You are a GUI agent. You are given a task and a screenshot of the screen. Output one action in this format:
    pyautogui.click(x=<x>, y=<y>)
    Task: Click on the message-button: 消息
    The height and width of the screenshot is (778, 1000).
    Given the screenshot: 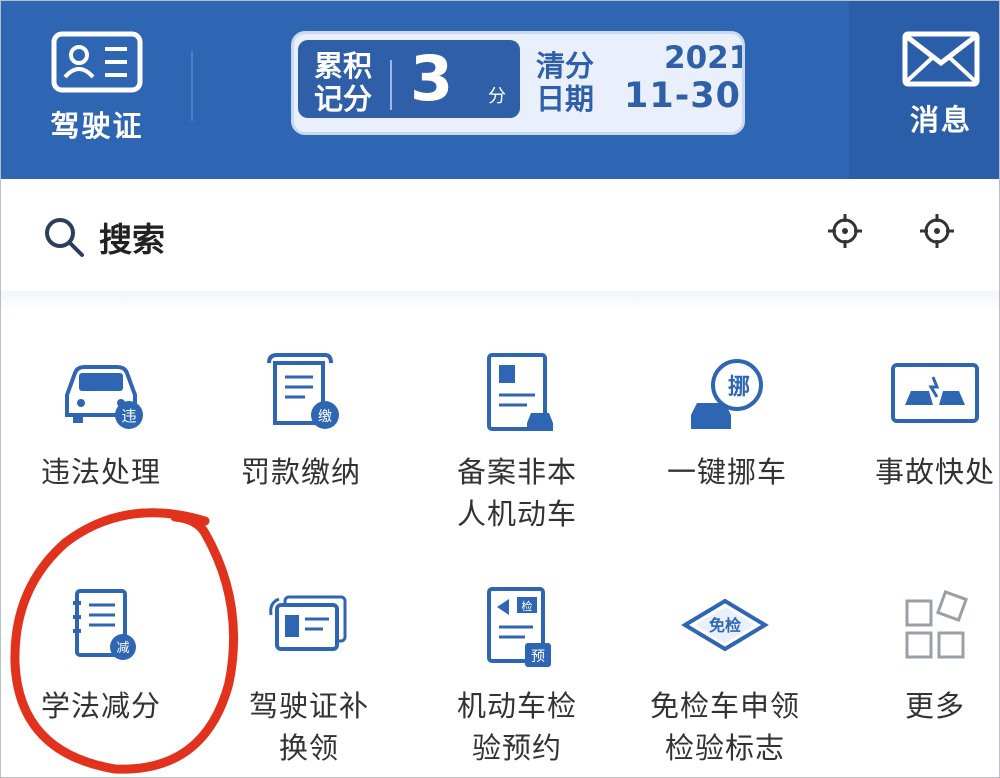 What is the action you would take?
    pyautogui.click(x=941, y=85)
    